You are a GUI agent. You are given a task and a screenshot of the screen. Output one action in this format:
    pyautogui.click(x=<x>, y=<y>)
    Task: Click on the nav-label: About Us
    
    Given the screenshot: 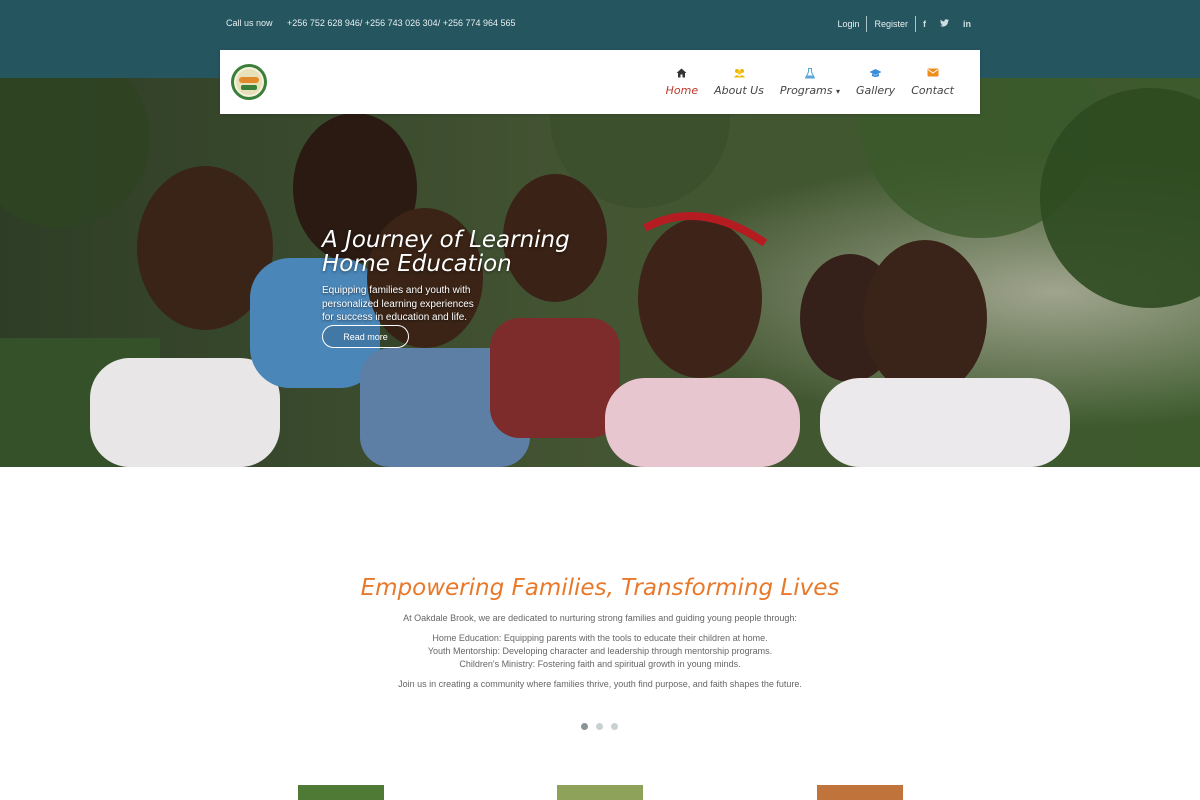 What is the action you would take?
    pyautogui.click(x=739, y=90)
    